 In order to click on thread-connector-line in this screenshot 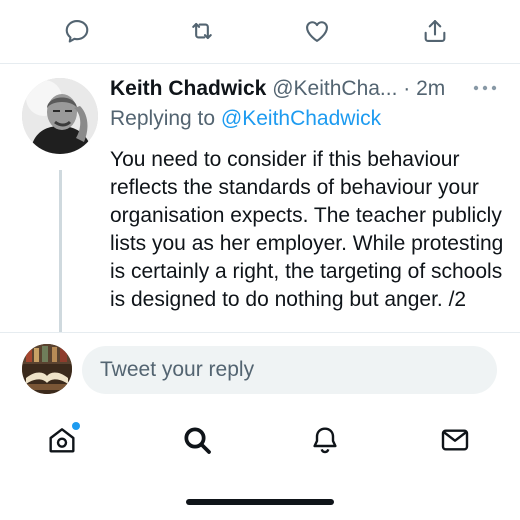, I will do `click(60, 251)`.